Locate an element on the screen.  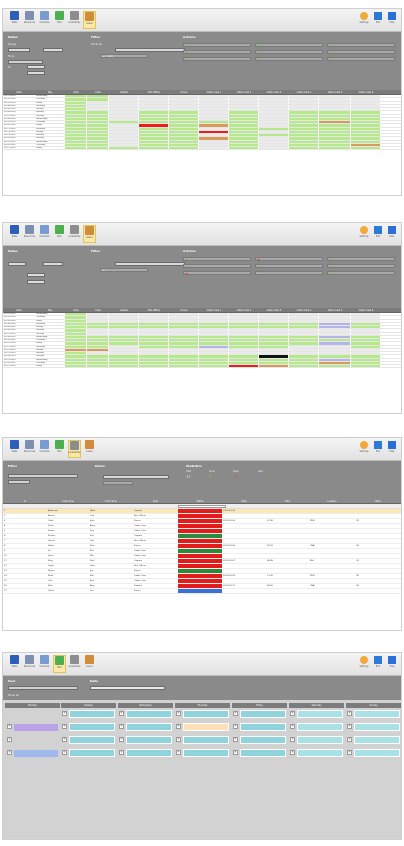
toolbar-button-settings: Settings is located at coordinates (364, 234).